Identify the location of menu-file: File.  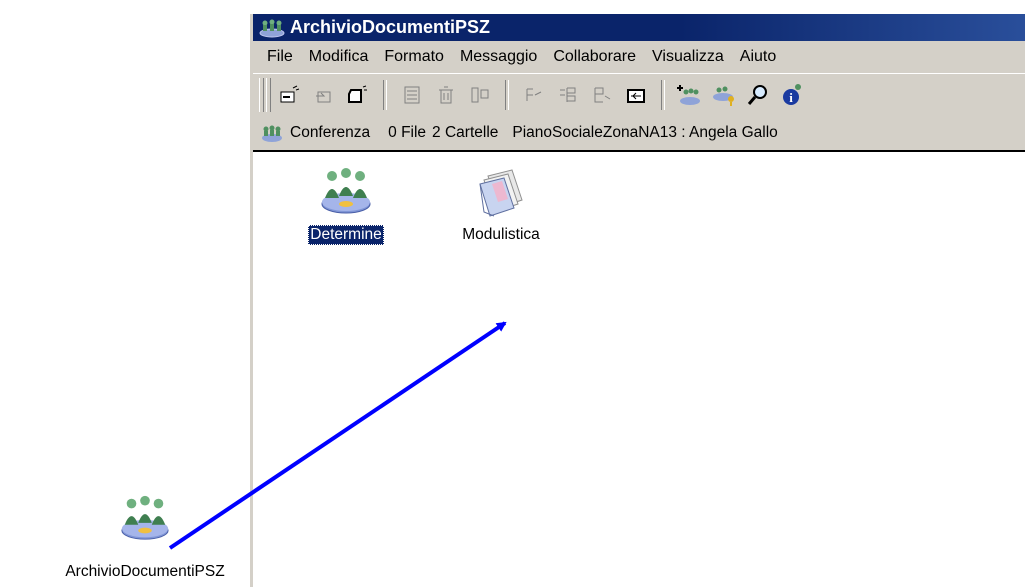
(280, 57).